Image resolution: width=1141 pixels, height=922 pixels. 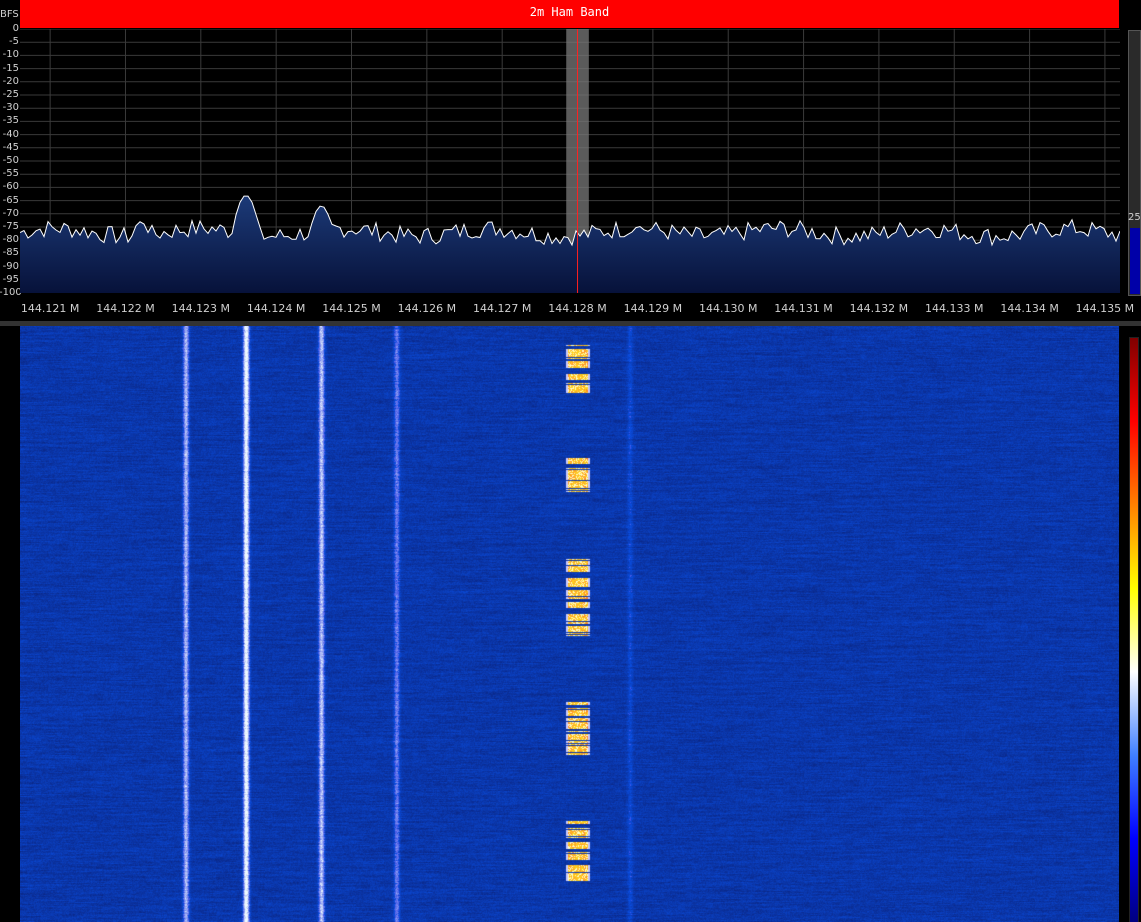 I want to click on frequency-tick-label: 144.121 M, so click(x=50, y=308).